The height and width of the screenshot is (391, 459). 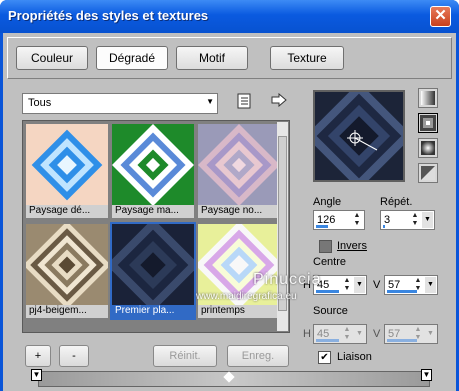 What do you see at coordinates (244, 102) in the screenshot?
I see `catalog-icon` at bounding box center [244, 102].